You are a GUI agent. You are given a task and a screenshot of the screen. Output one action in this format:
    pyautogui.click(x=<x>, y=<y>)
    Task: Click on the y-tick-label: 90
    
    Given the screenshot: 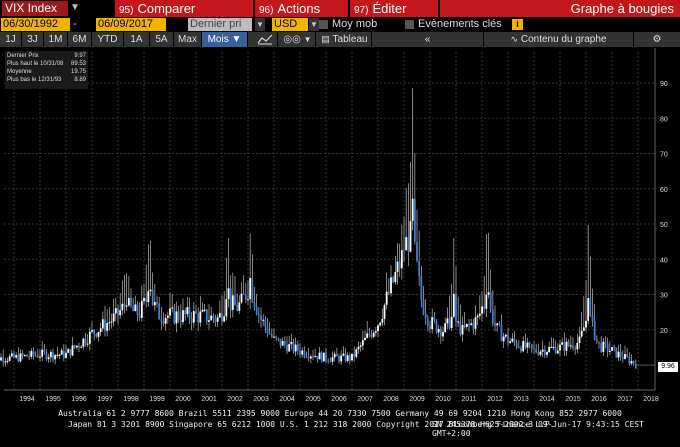 What is the action you would take?
    pyautogui.click(x=664, y=84)
    